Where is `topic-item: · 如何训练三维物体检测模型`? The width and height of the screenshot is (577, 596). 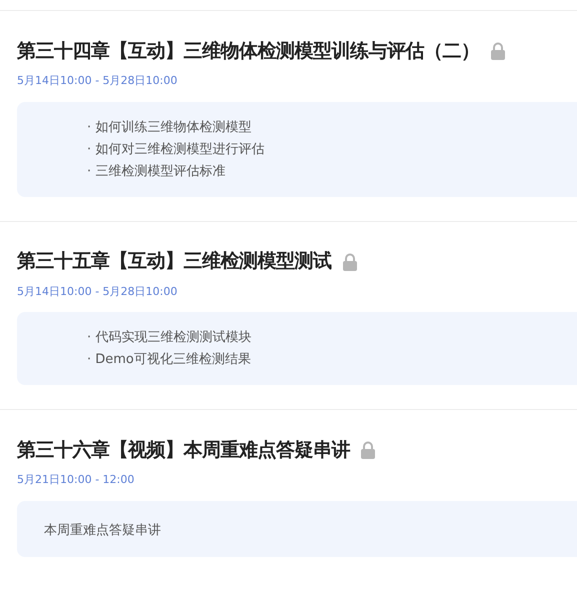 topic-item: · 如何训练三维物体检测模型 is located at coordinates (169, 127).